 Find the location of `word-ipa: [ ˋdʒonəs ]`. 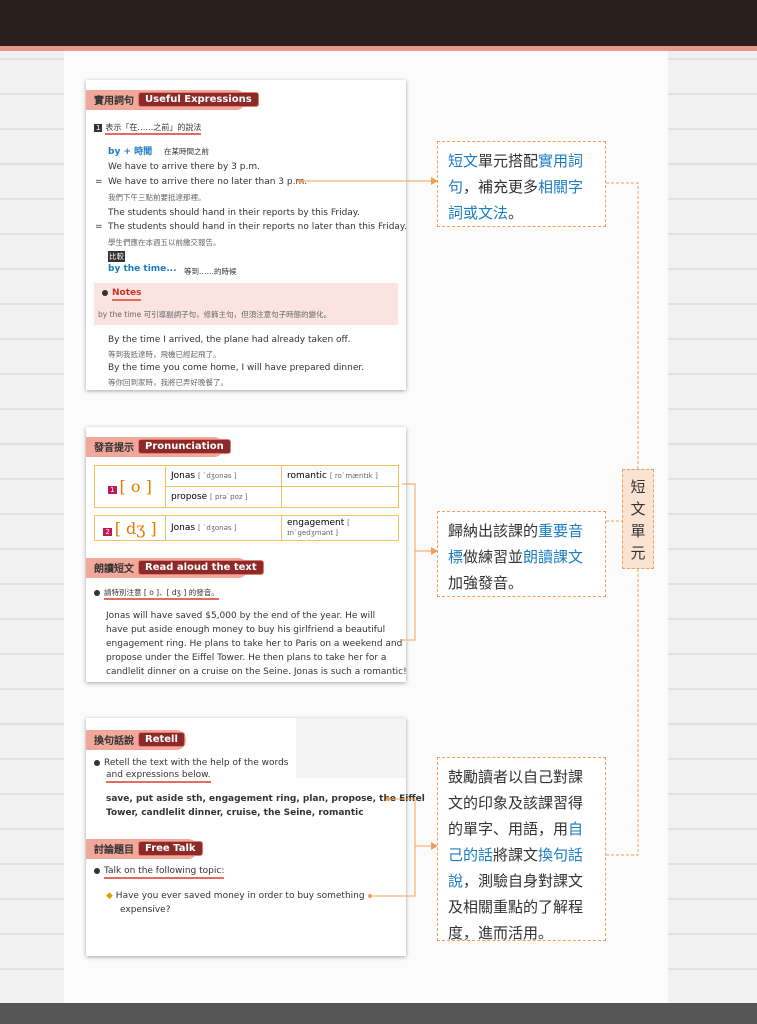

word-ipa: [ ˋdʒonəs ] is located at coordinates (217, 528).